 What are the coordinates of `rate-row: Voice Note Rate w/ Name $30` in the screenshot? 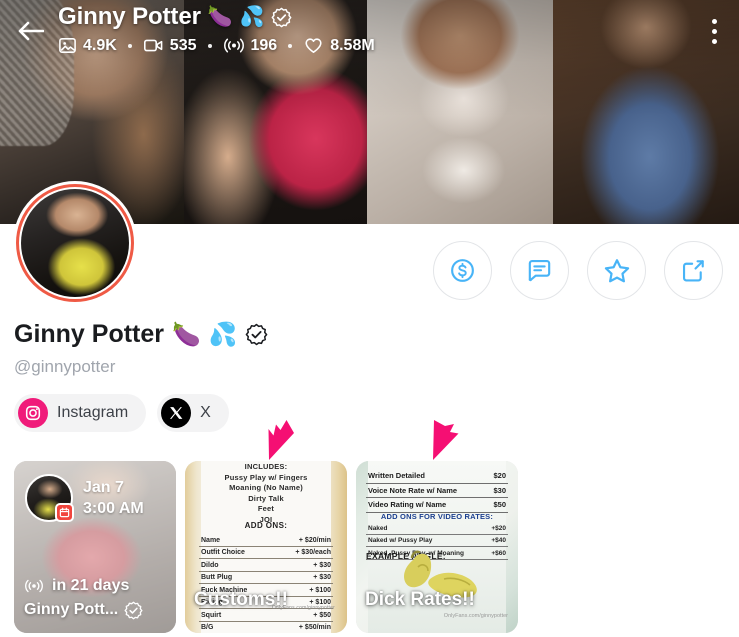 It's located at (437, 491).